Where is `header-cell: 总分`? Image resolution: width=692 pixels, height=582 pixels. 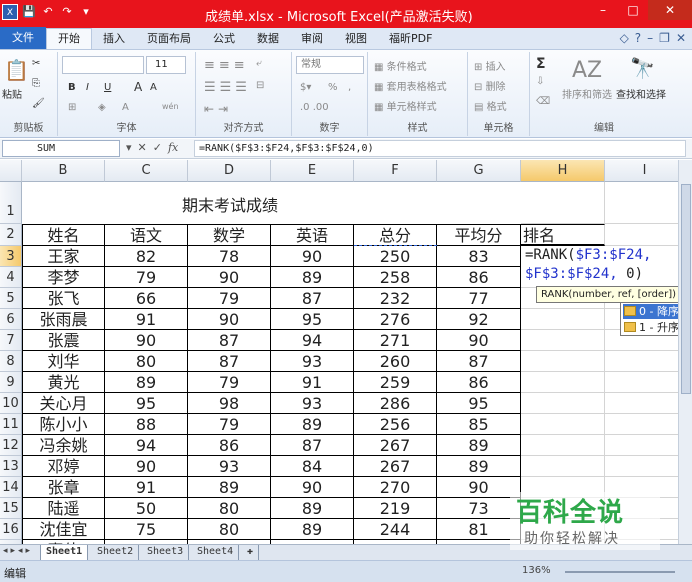 header-cell: 总分 is located at coordinates (395, 235).